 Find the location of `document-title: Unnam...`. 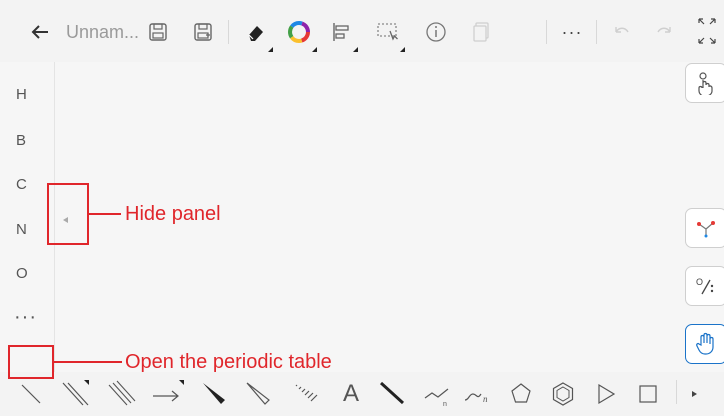

document-title: Unnam... is located at coordinates (102, 32).